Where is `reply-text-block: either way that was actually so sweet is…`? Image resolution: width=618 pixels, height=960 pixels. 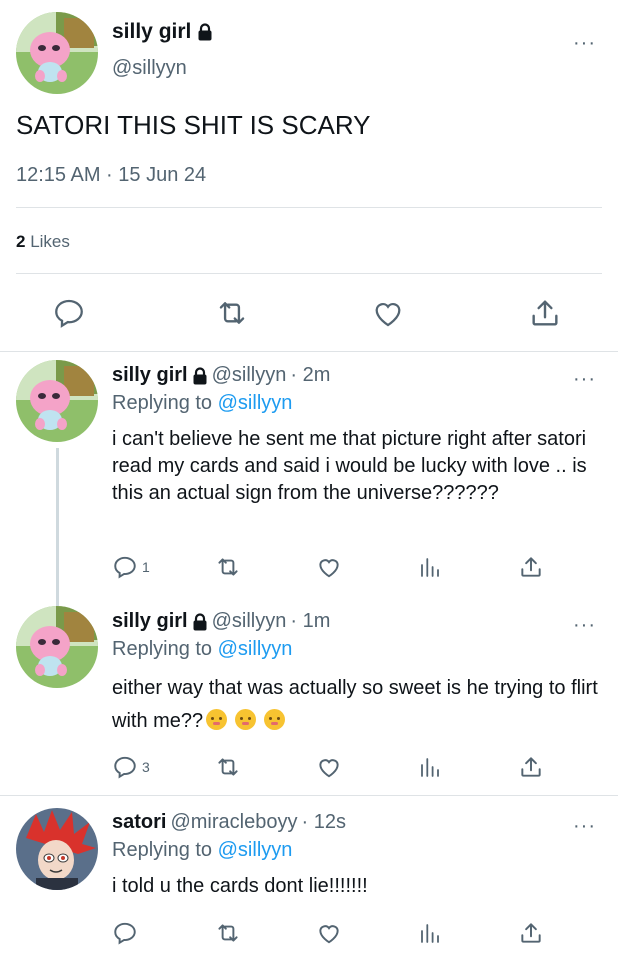 reply-text-block: either way that was actually so sweet is… is located at coordinates (357, 705).